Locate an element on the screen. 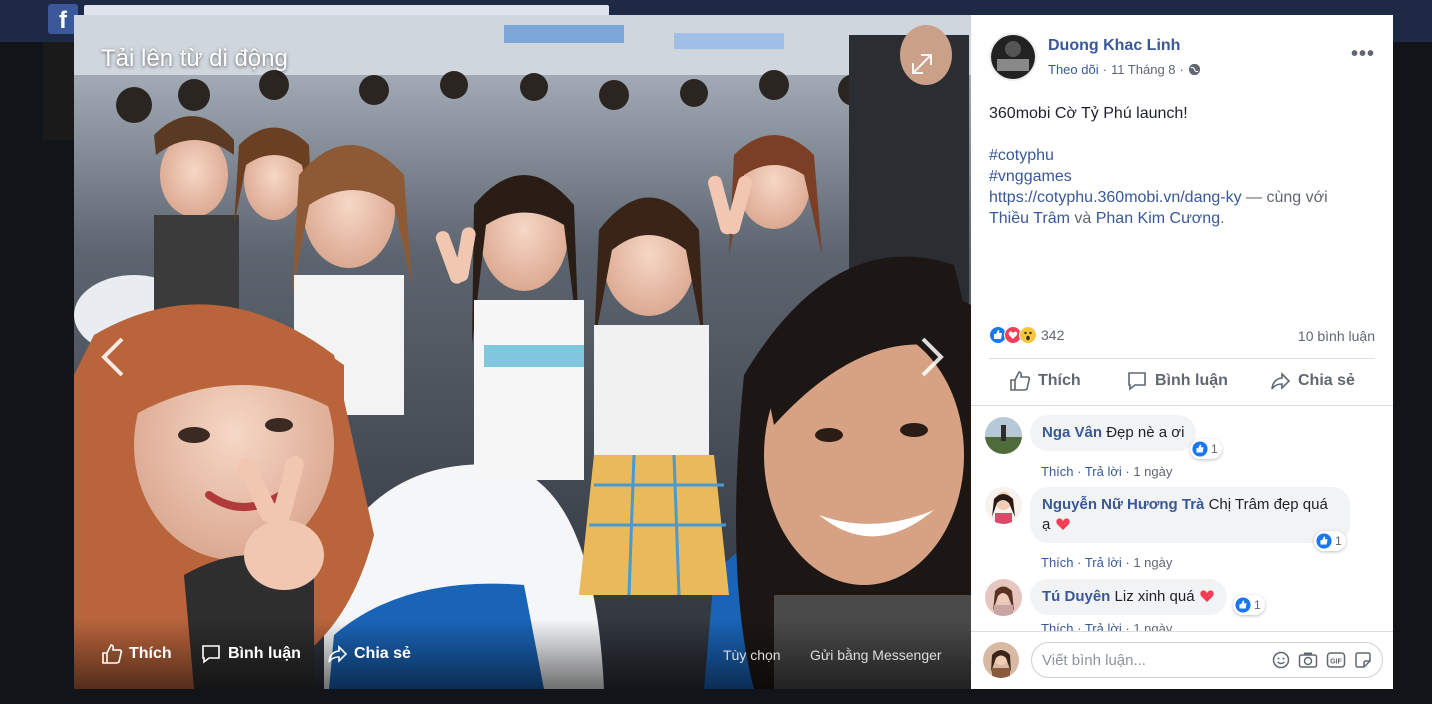  svg-text: GIF is located at coordinates (1336, 662).